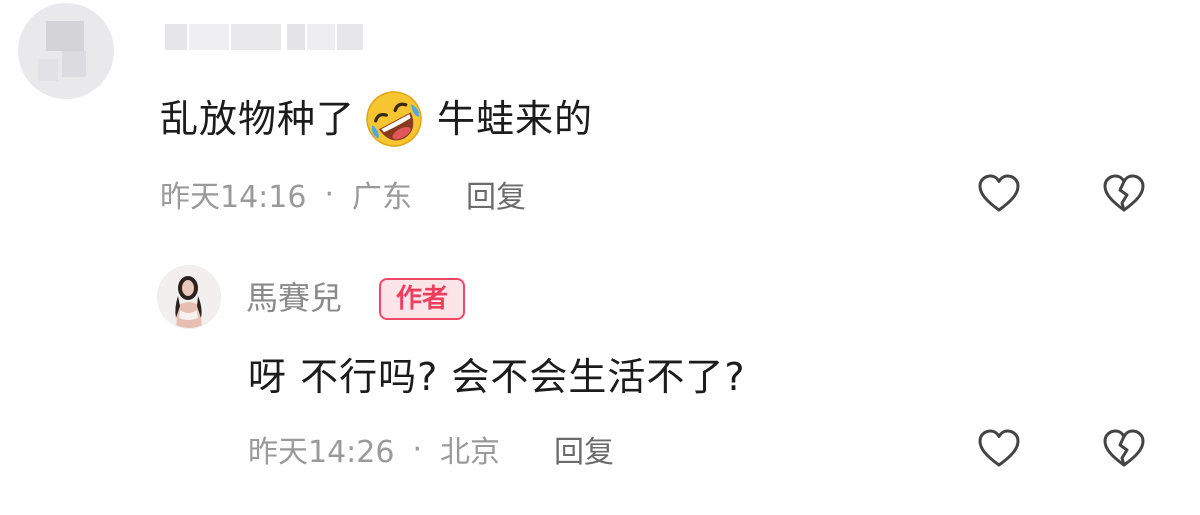 The image size is (1200, 515). What do you see at coordinates (470, 452) in the screenshot?
I see `reply-location: 北京` at bounding box center [470, 452].